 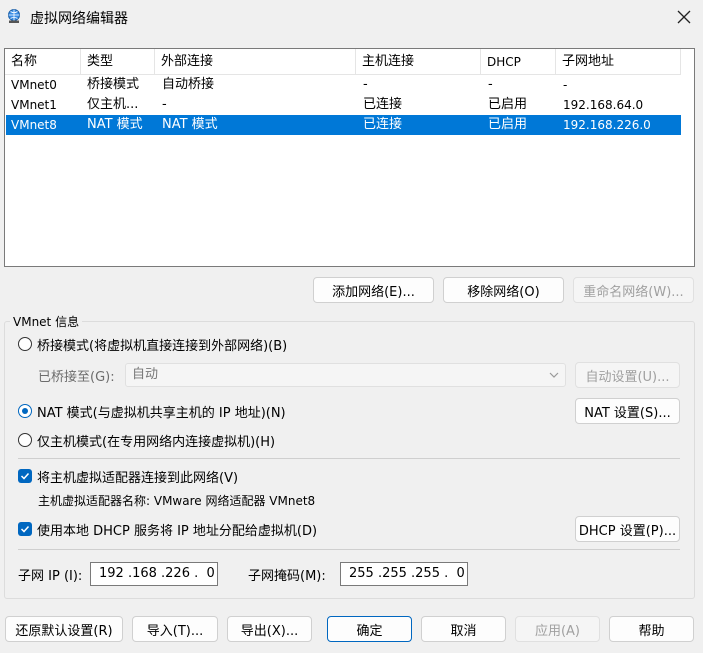 What do you see at coordinates (177, 501) in the screenshot?
I see `adapter-name-text: 主机虚拟适配器名称: VMware 网络适配器 VMnet8` at bounding box center [177, 501].